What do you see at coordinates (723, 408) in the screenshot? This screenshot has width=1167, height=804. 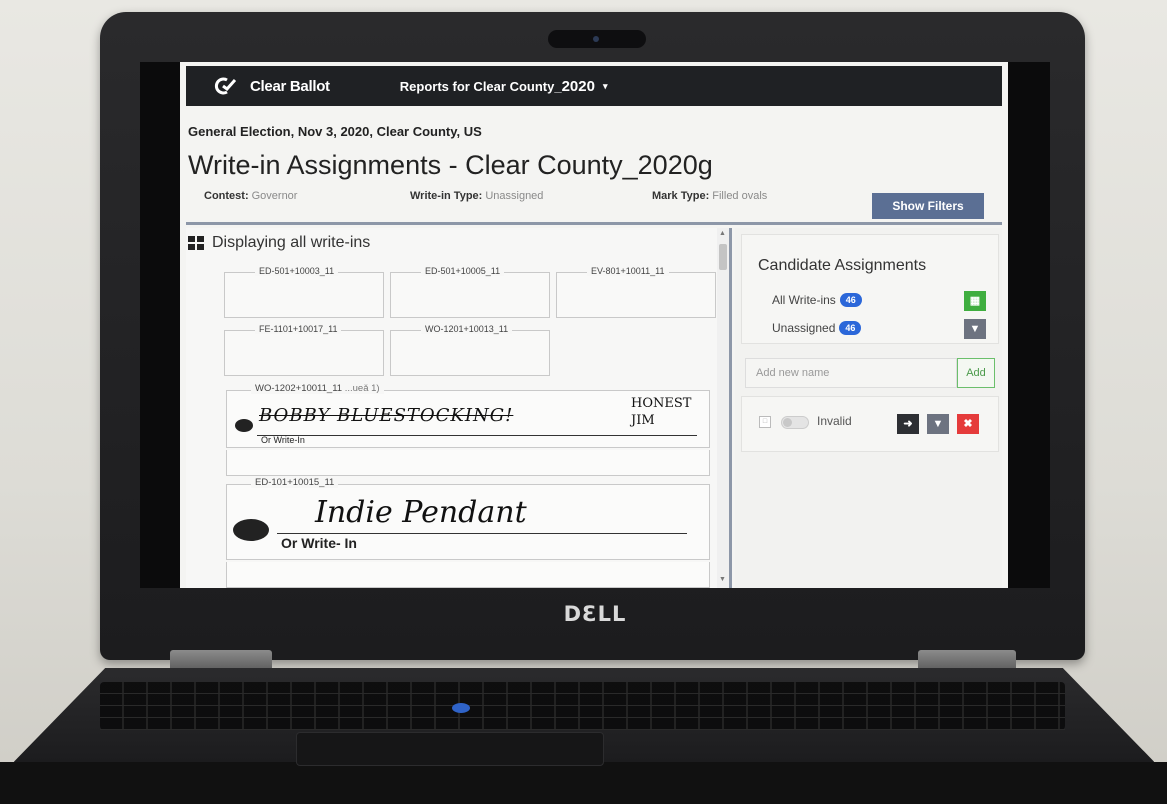 I see `writein-list-scrollbar: ▲ ▼` at bounding box center [723, 408].